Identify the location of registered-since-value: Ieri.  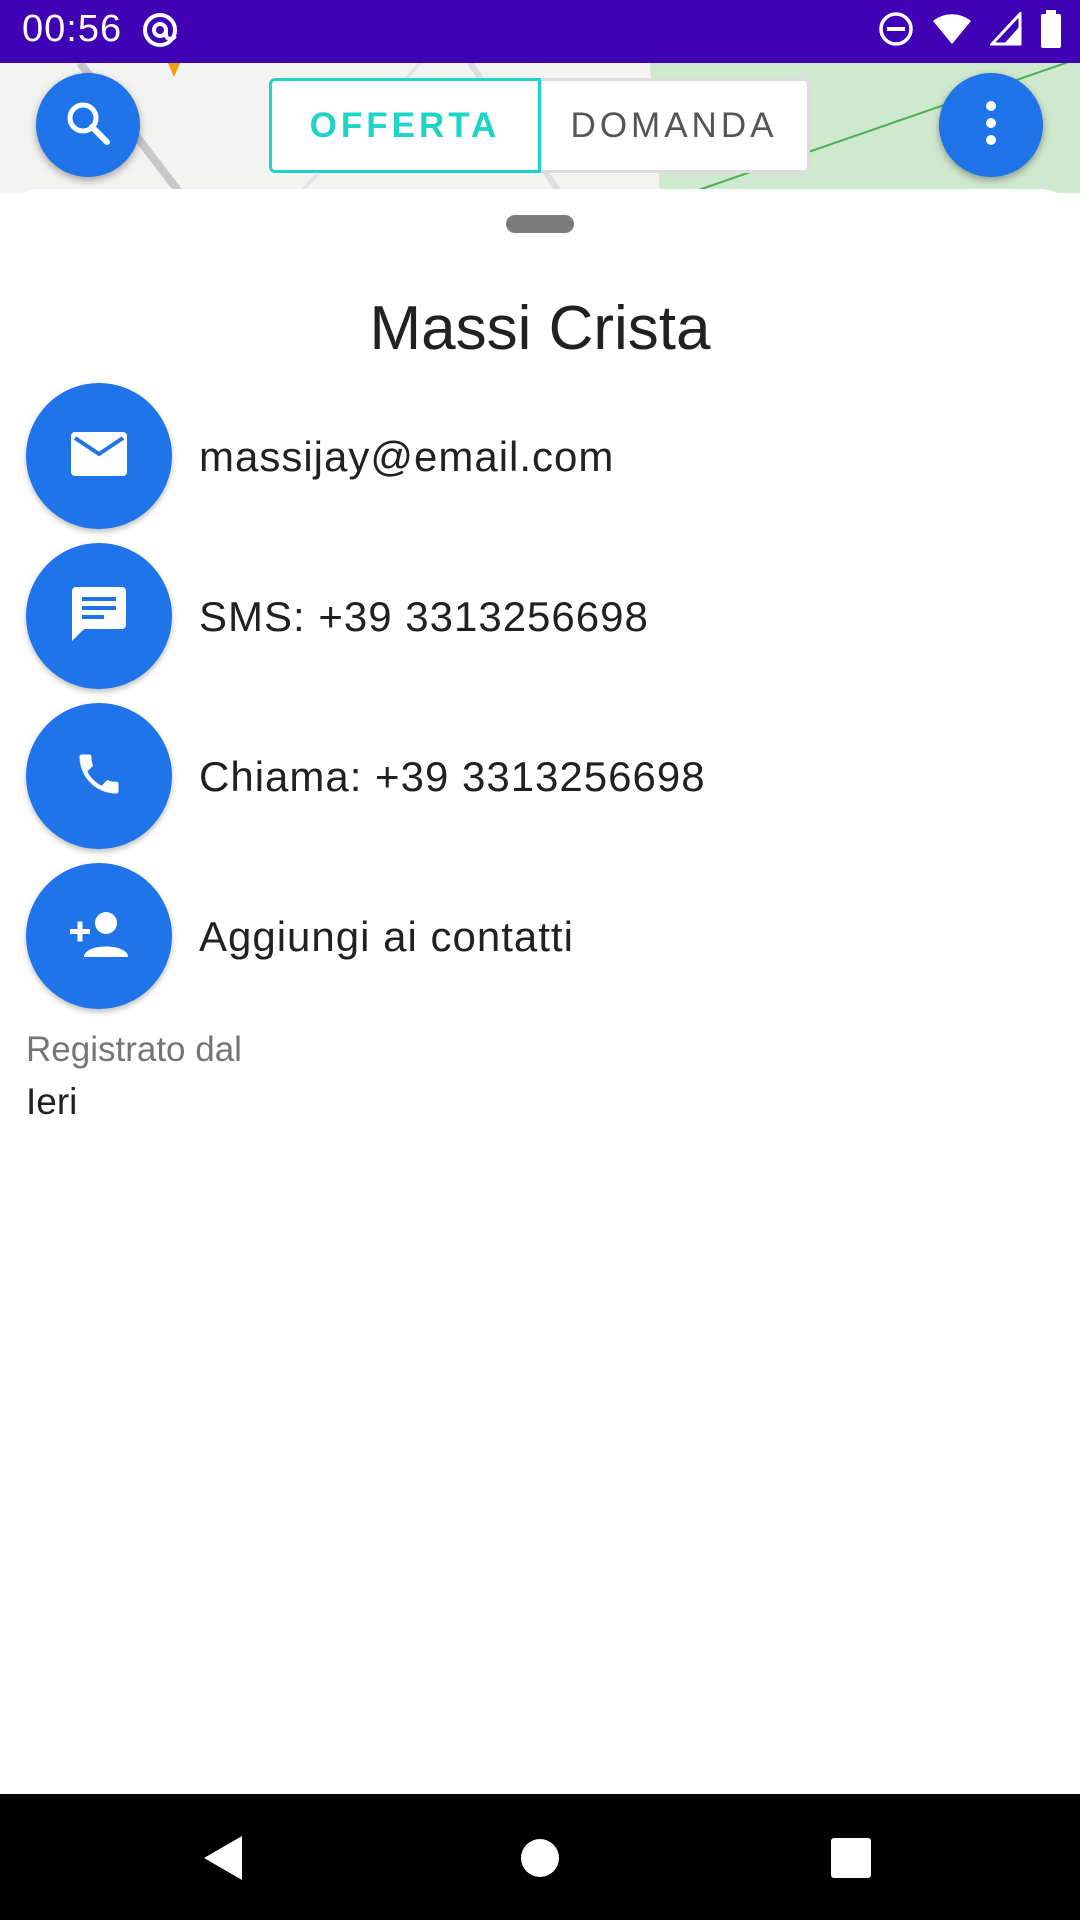
(52, 1101).